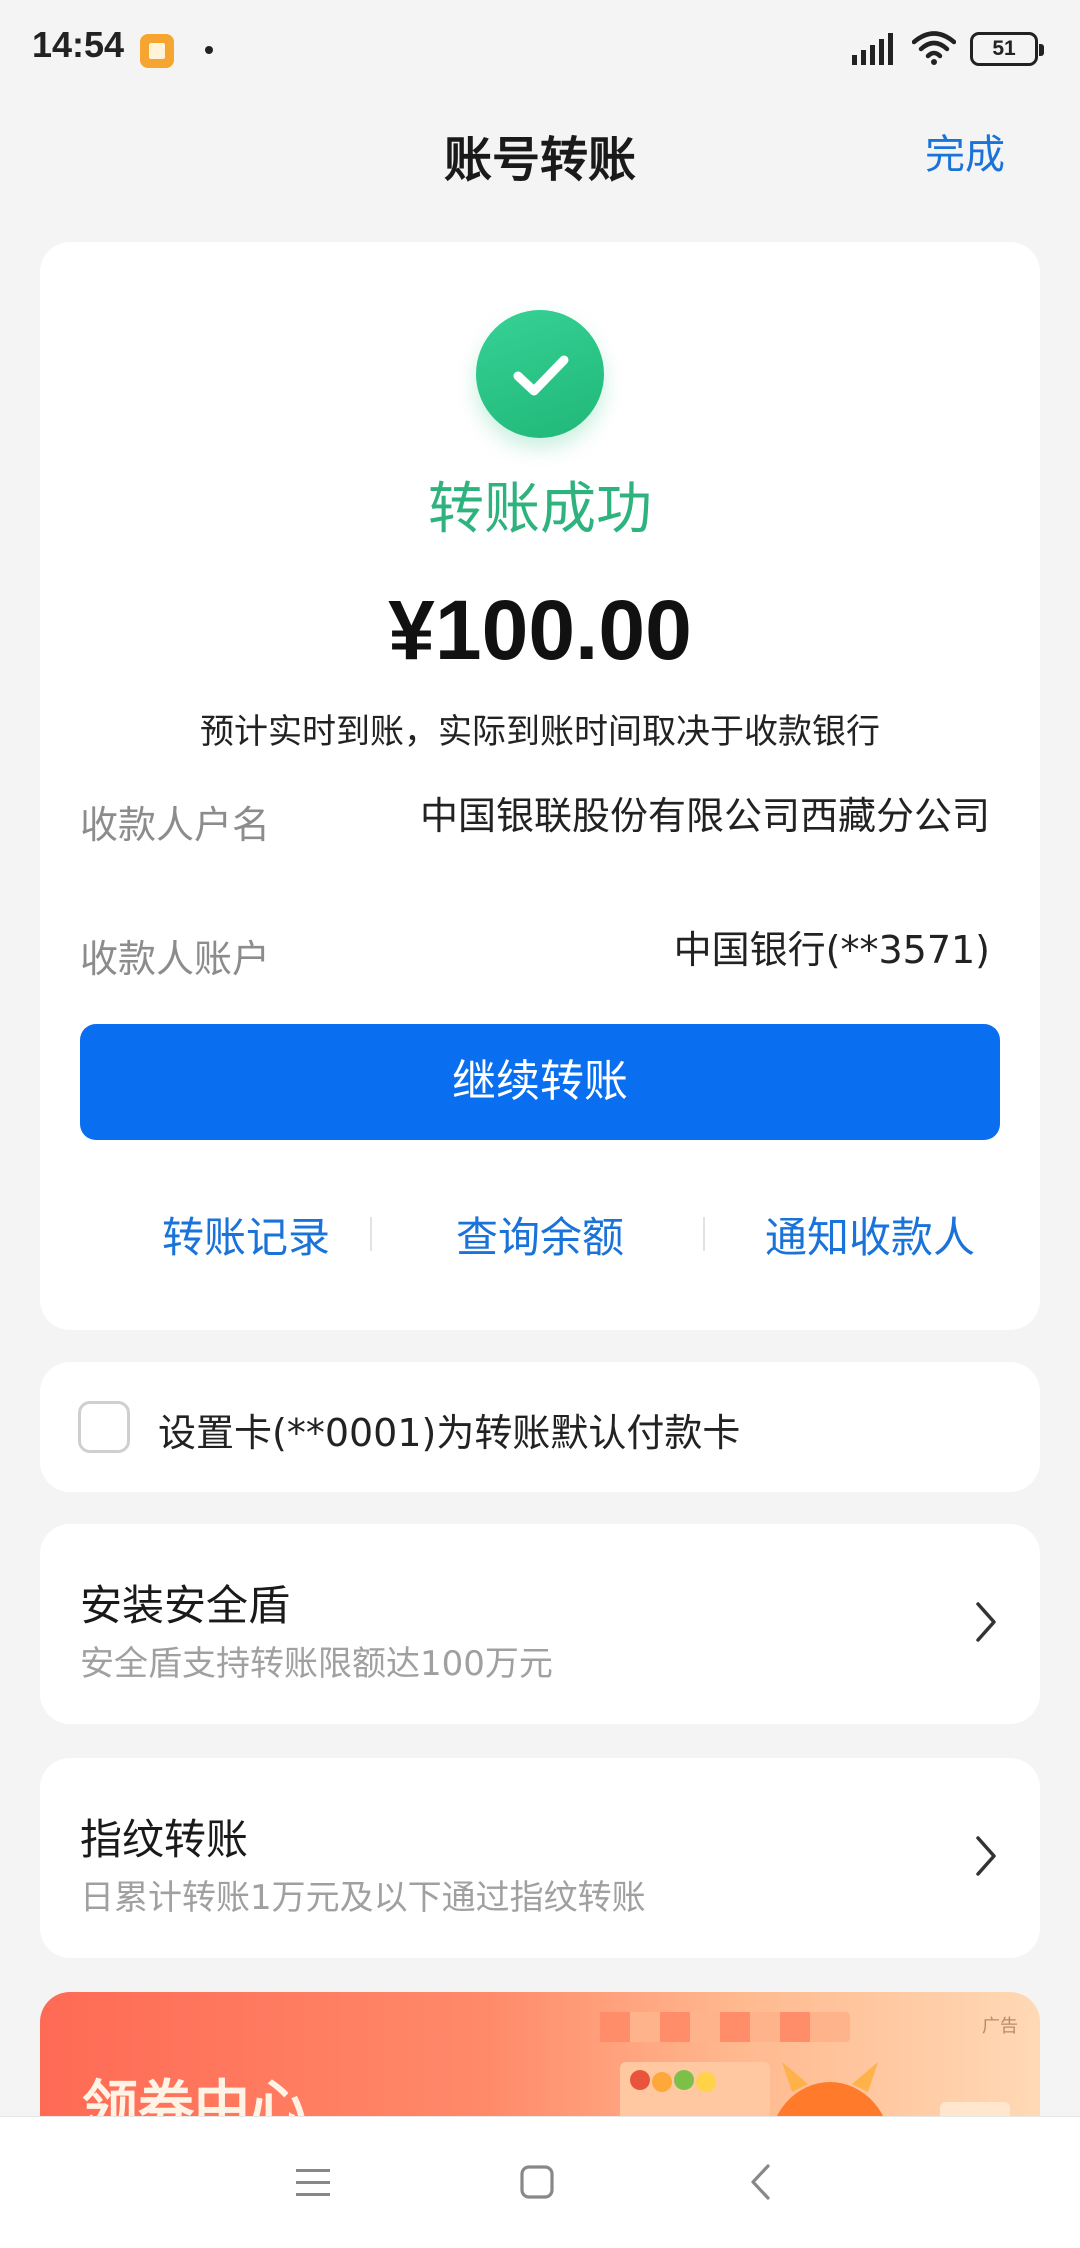  What do you see at coordinates (540, 1082) in the screenshot?
I see `continue-transfer-button: 继续转账` at bounding box center [540, 1082].